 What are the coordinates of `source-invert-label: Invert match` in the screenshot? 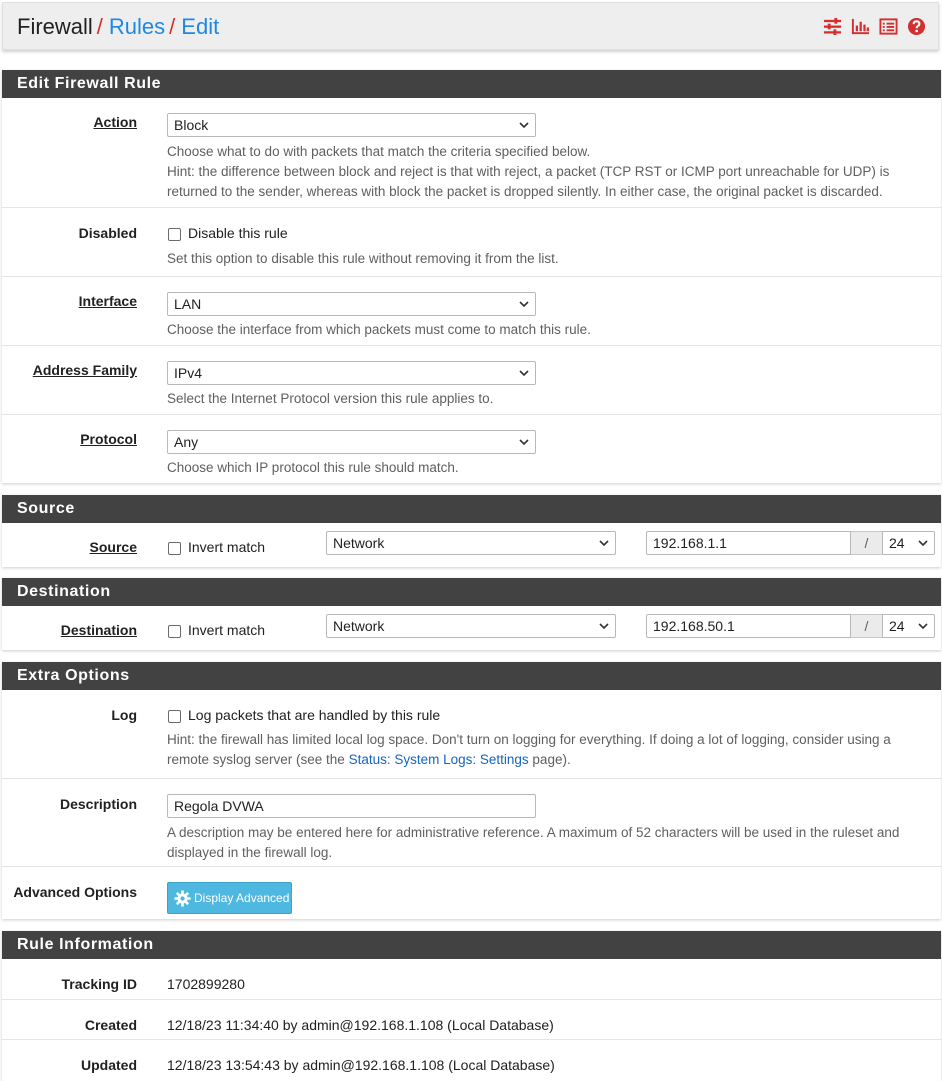 It's located at (226, 547).